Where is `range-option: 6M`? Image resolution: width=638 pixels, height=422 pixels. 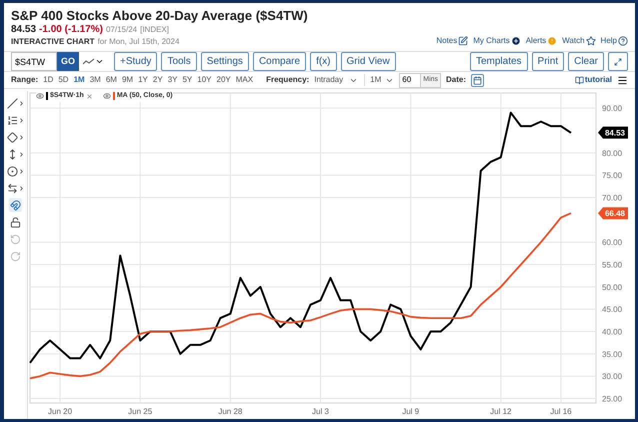 range-option: 6M is located at coordinates (111, 80).